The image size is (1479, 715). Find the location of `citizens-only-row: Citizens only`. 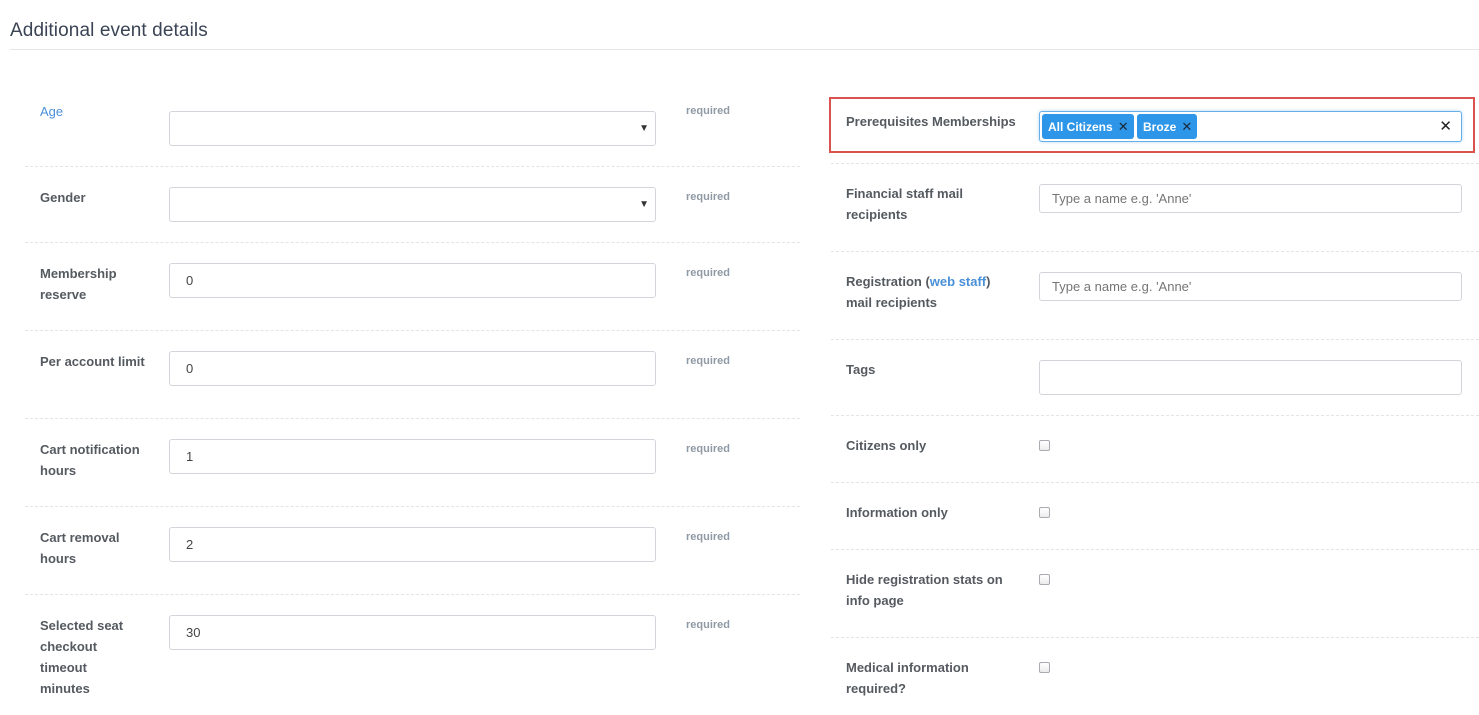

citizens-only-row: Citizens only is located at coordinates (1155, 449).